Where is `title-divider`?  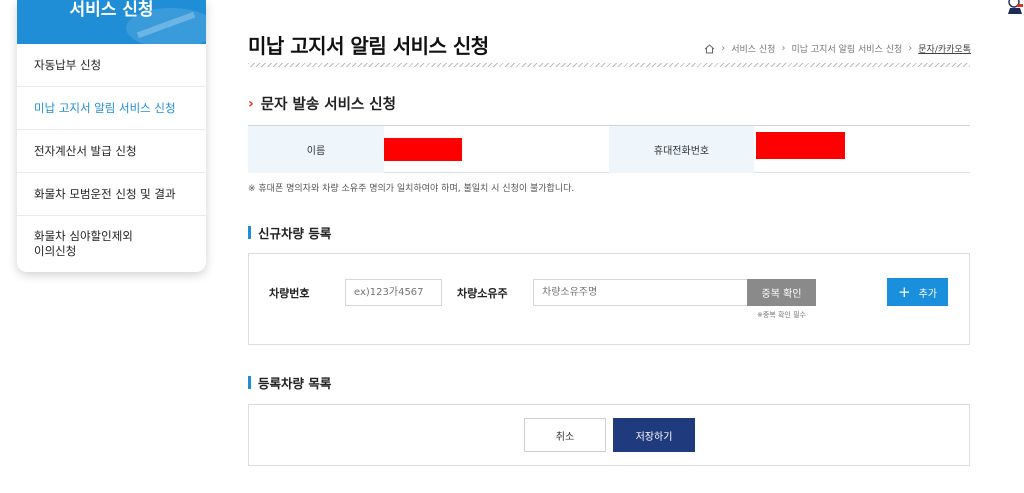
title-divider is located at coordinates (609, 65).